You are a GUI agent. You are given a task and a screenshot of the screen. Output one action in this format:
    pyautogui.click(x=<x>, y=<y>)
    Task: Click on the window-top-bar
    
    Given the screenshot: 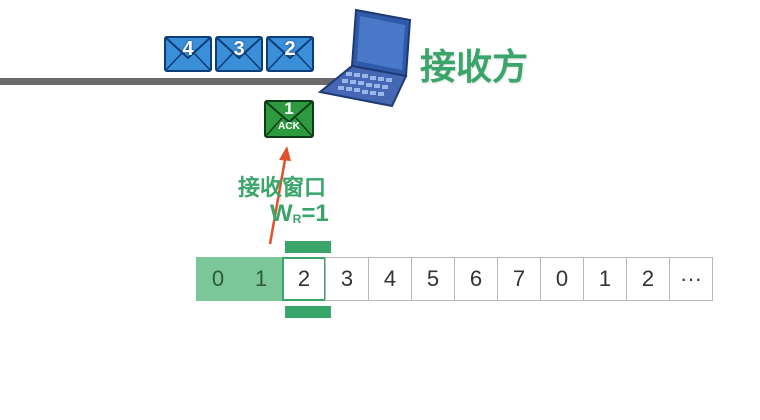 What is the action you would take?
    pyautogui.click(x=308, y=247)
    